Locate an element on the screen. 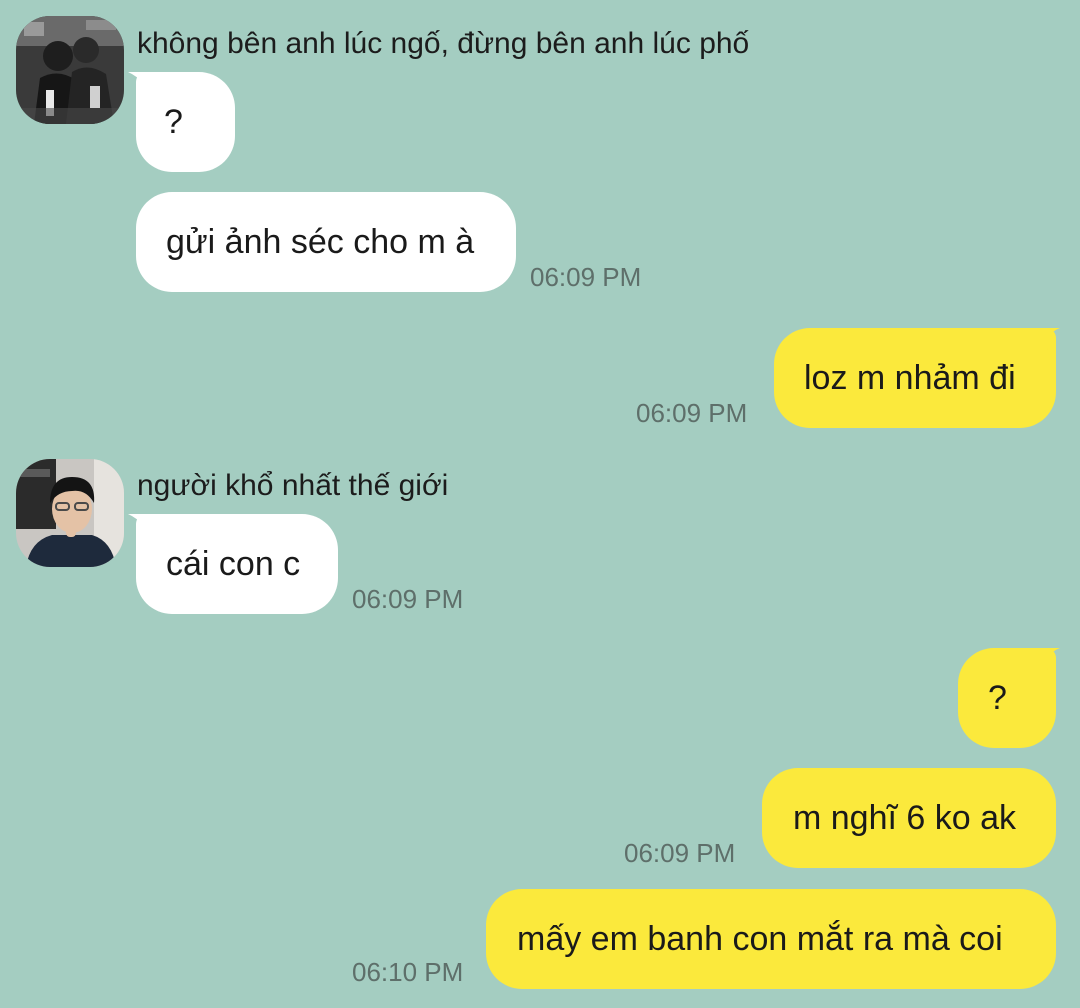 The width and height of the screenshot is (1080, 1008). message-text: loz m nhảm đi is located at coordinates (910, 377).